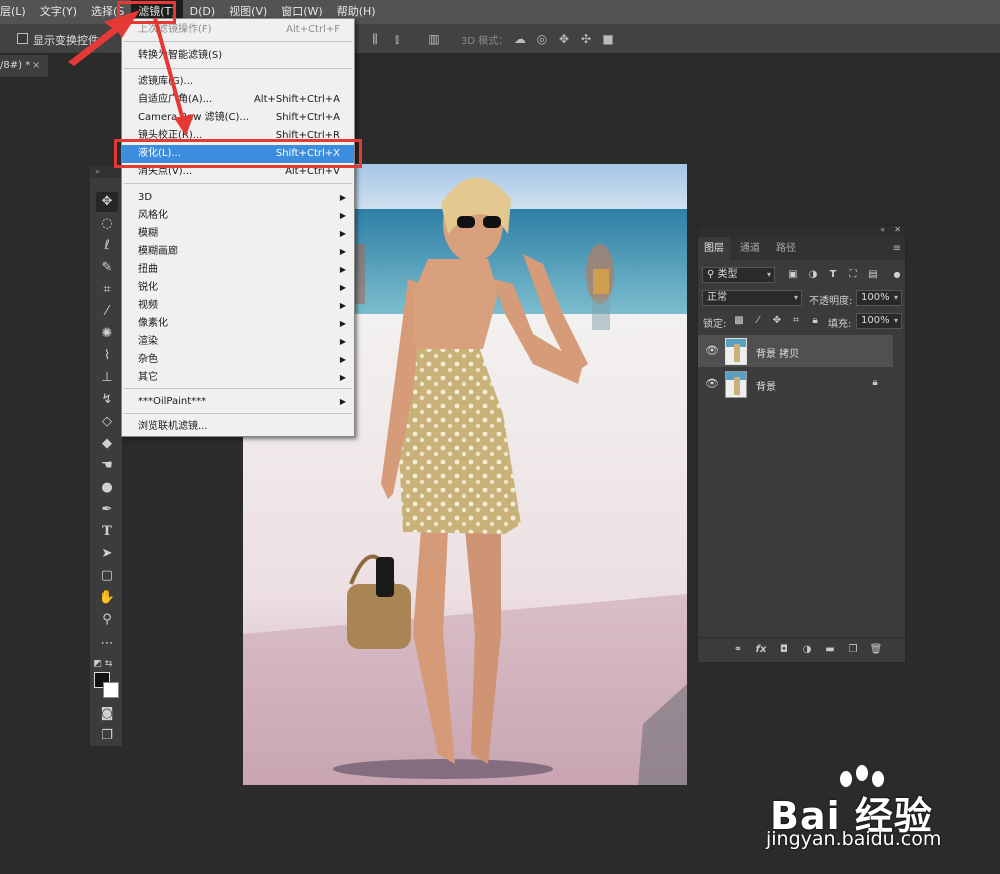 The height and width of the screenshot is (874, 1000). What do you see at coordinates (564, 39) in the screenshot?
I see `3d-pan-icon: ✥` at bounding box center [564, 39].